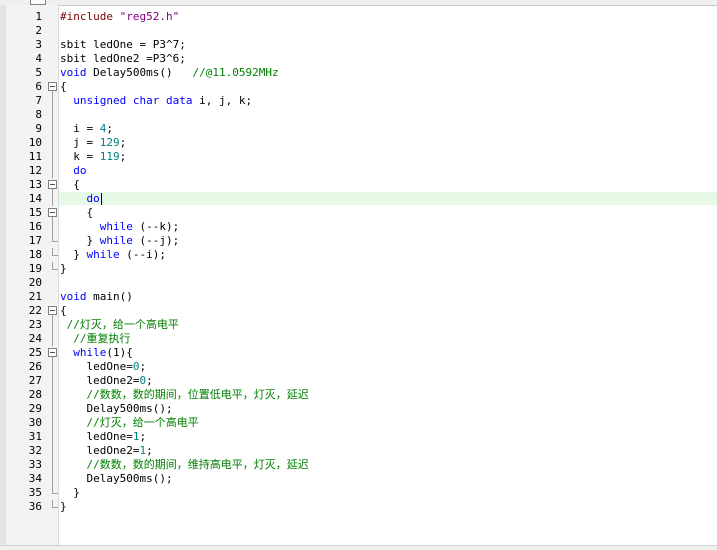  What do you see at coordinates (35, 338) in the screenshot?
I see `line-number: 24` at bounding box center [35, 338].